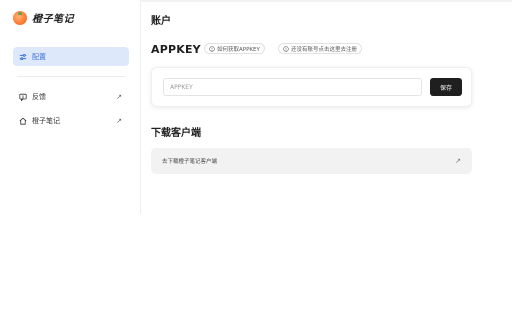 This screenshot has width=512, height=320. Describe the element at coordinates (23, 57) in the screenshot. I see `sliders-icon` at that location.